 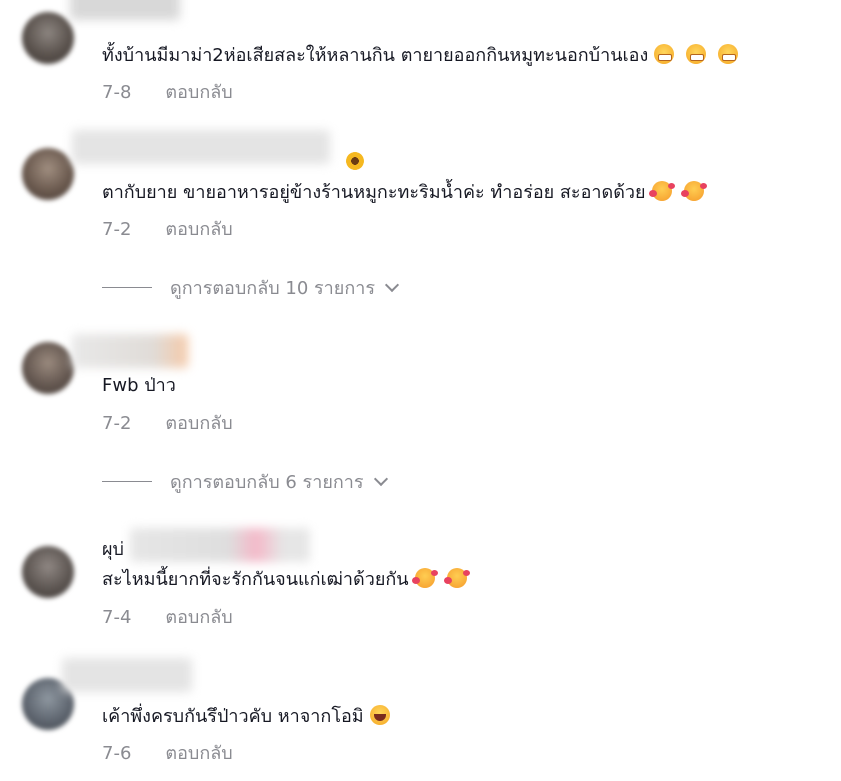 What do you see at coordinates (355, 161) in the screenshot?
I see `sunflower-emoji-icon` at bounding box center [355, 161].